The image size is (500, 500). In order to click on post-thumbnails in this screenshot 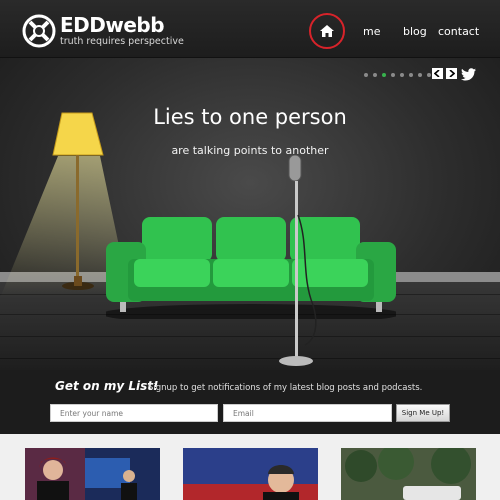, I will do `click(250, 467)`.